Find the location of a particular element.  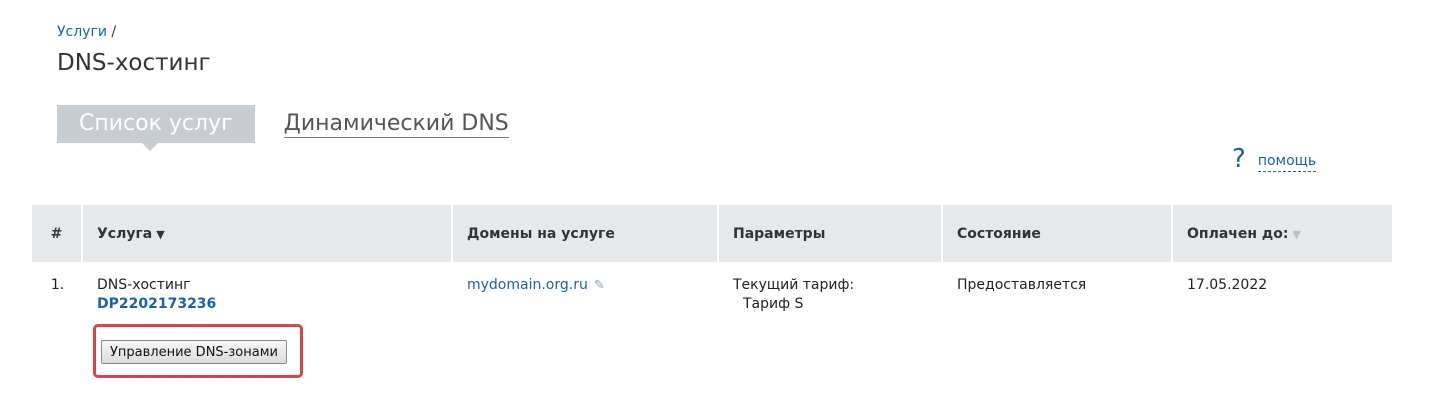

column-header-domains: Домены на услуге is located at coordinates (586, 233).